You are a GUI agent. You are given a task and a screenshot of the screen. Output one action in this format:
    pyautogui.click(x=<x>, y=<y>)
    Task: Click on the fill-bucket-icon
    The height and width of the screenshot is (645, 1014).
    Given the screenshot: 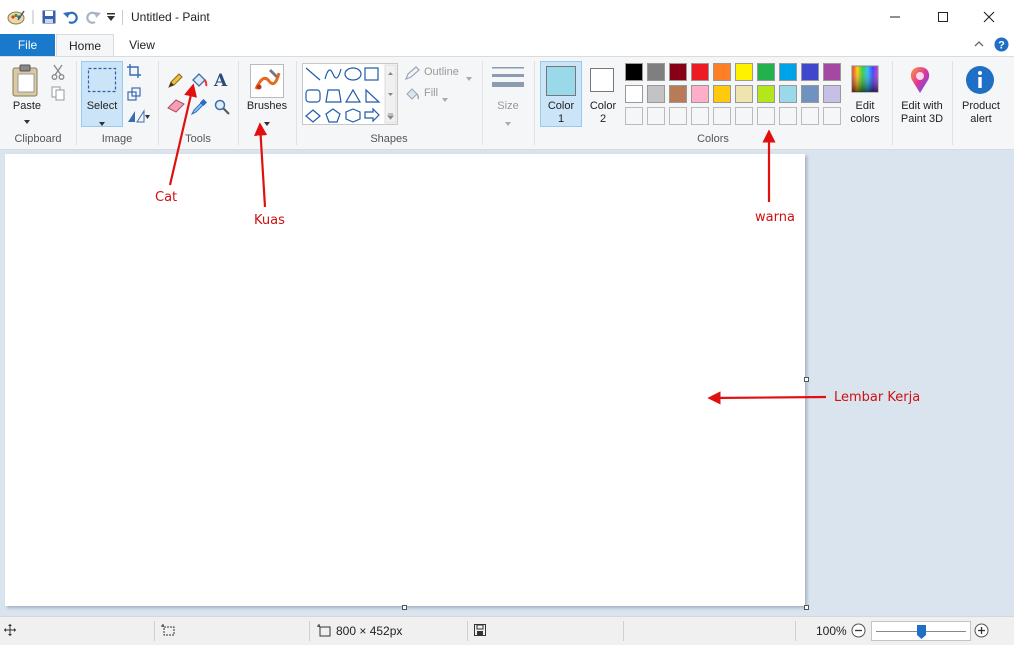 What is the action you would take?
    pyautogui.click(x=200, y=82)
    